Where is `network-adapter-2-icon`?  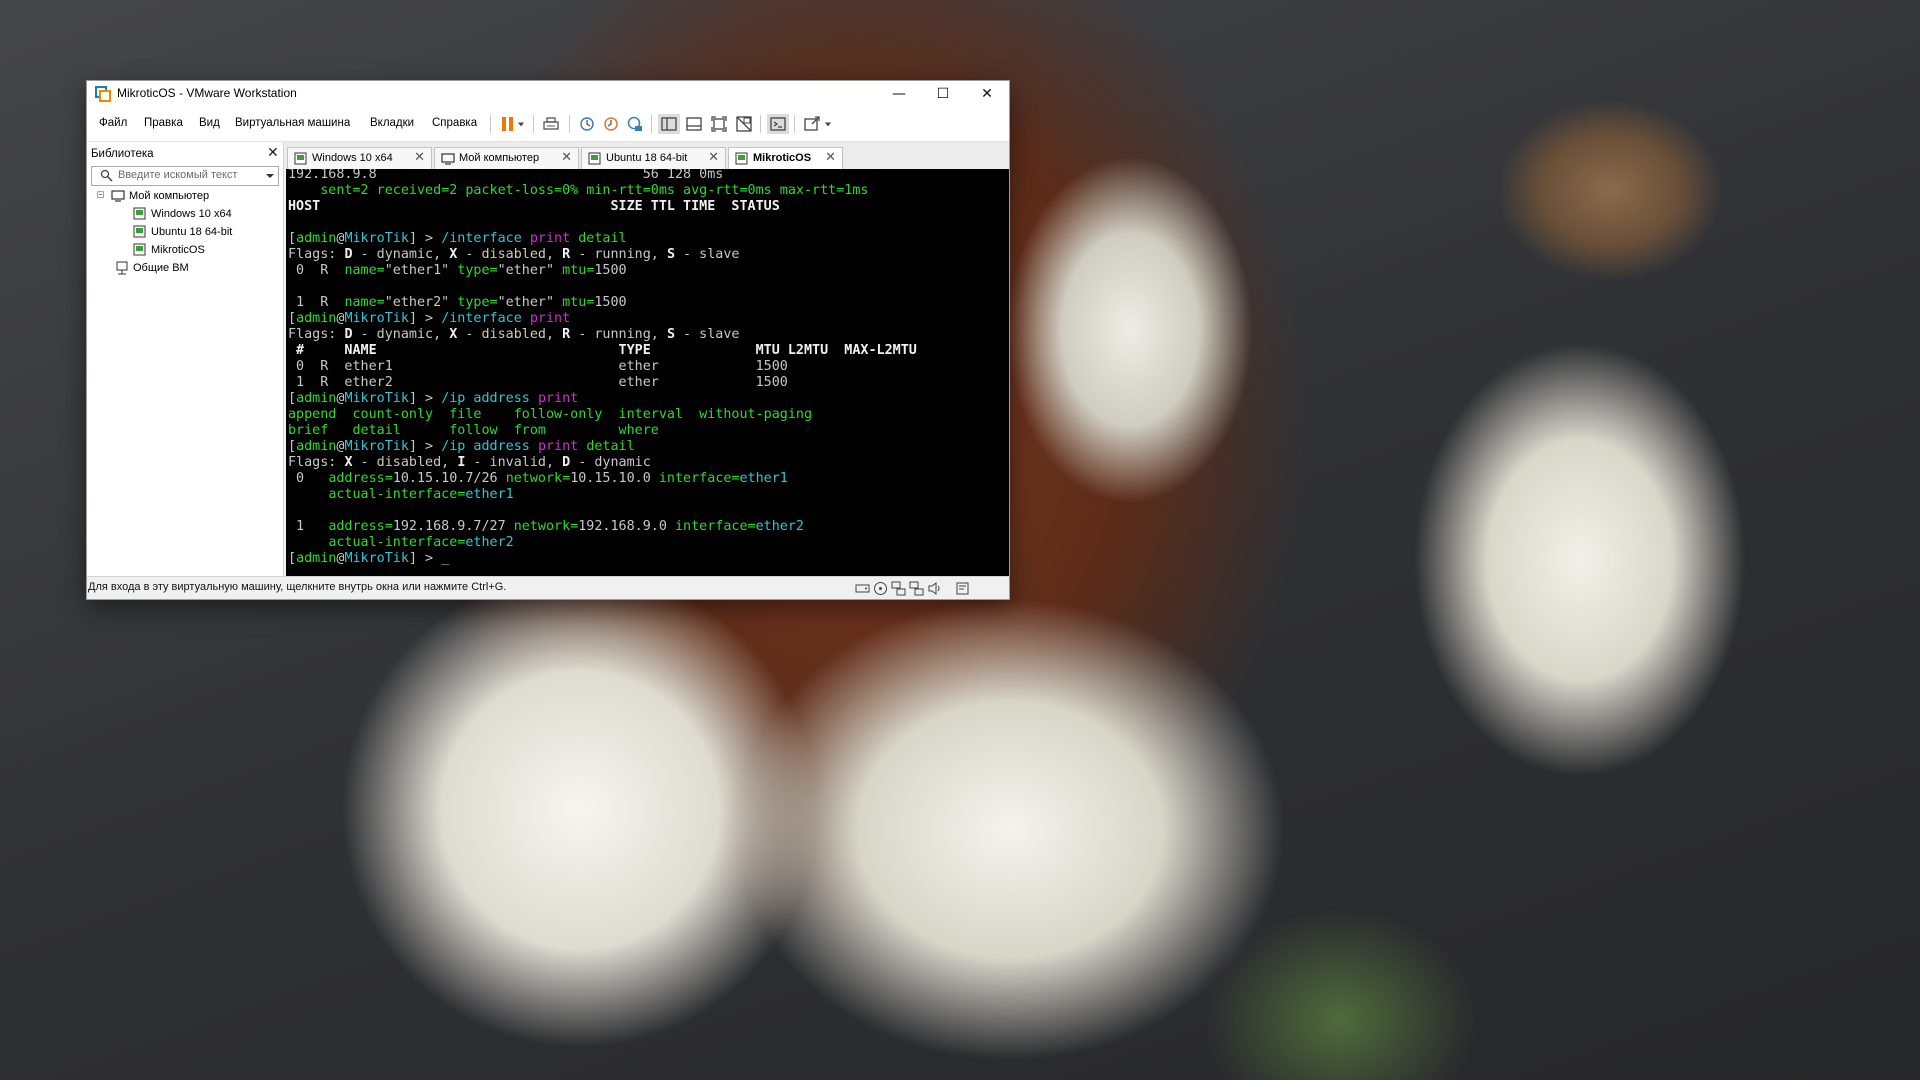 network-adapter-2-icon is located at coordinates (916, 588).